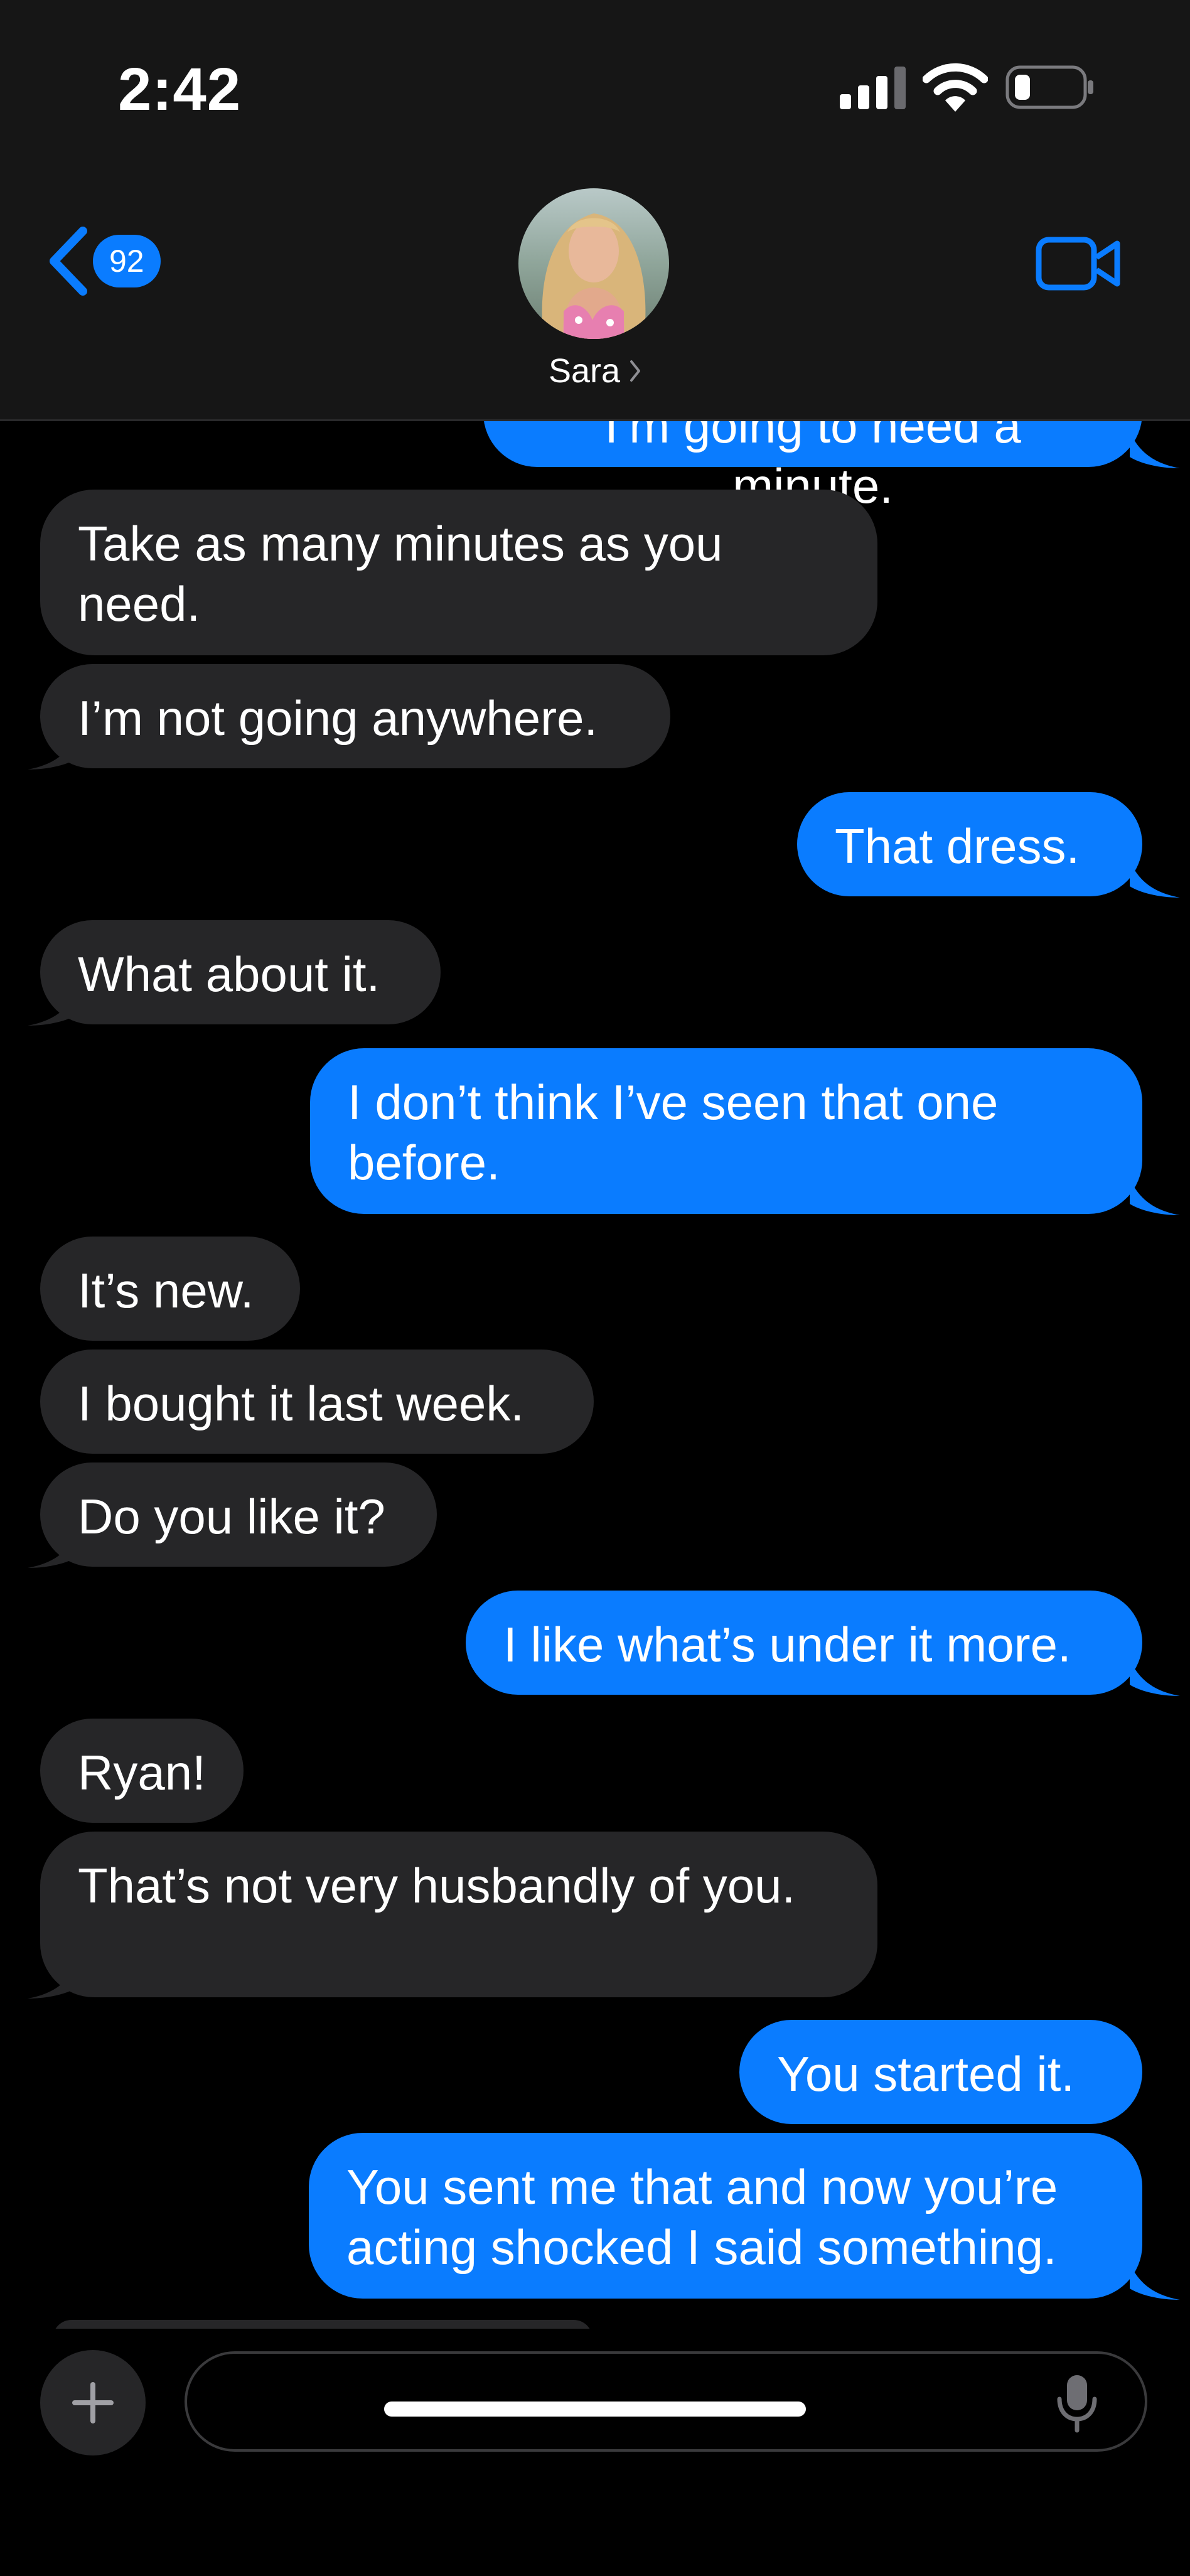  What do you see at coordinates (458, 1914) in the screenshot?
I see `incoming-message: That’s not very husbandly of you.` at bounding box center [458, 1914].